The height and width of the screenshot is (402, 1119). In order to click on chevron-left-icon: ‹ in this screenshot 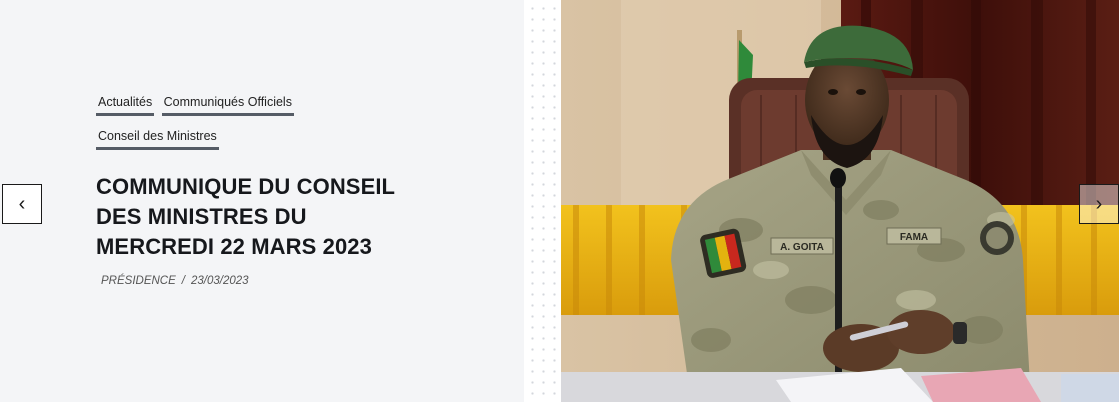, I will do `click(22, 203)`.